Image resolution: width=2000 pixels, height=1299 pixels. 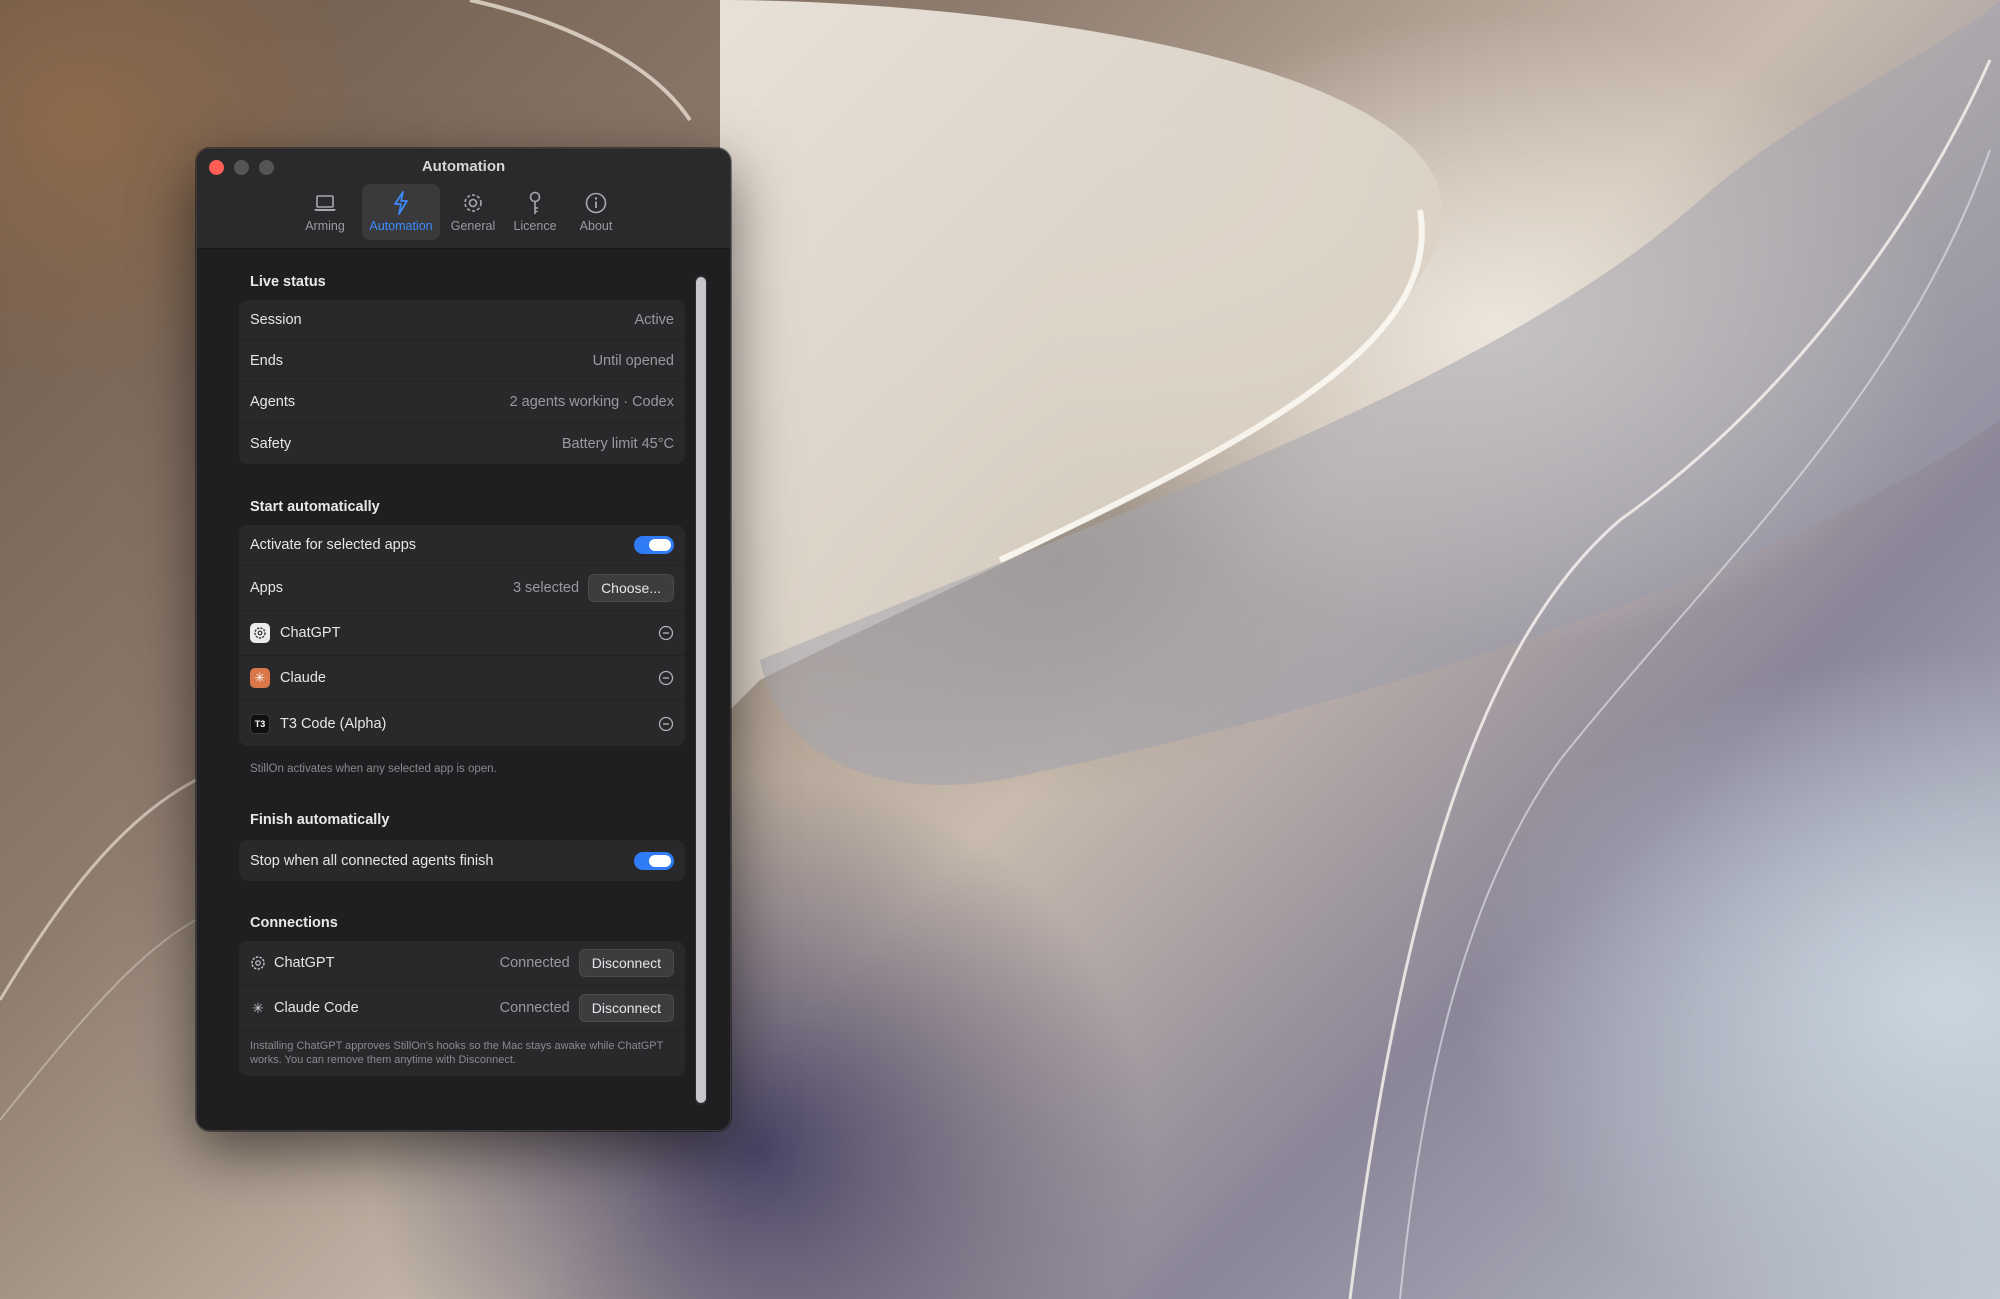 What do you see at coordinates (462, 402) in the screenshot?
I see `status-row-agents: Agents 2 agents working · Codex` at bounding box center [462, 402].